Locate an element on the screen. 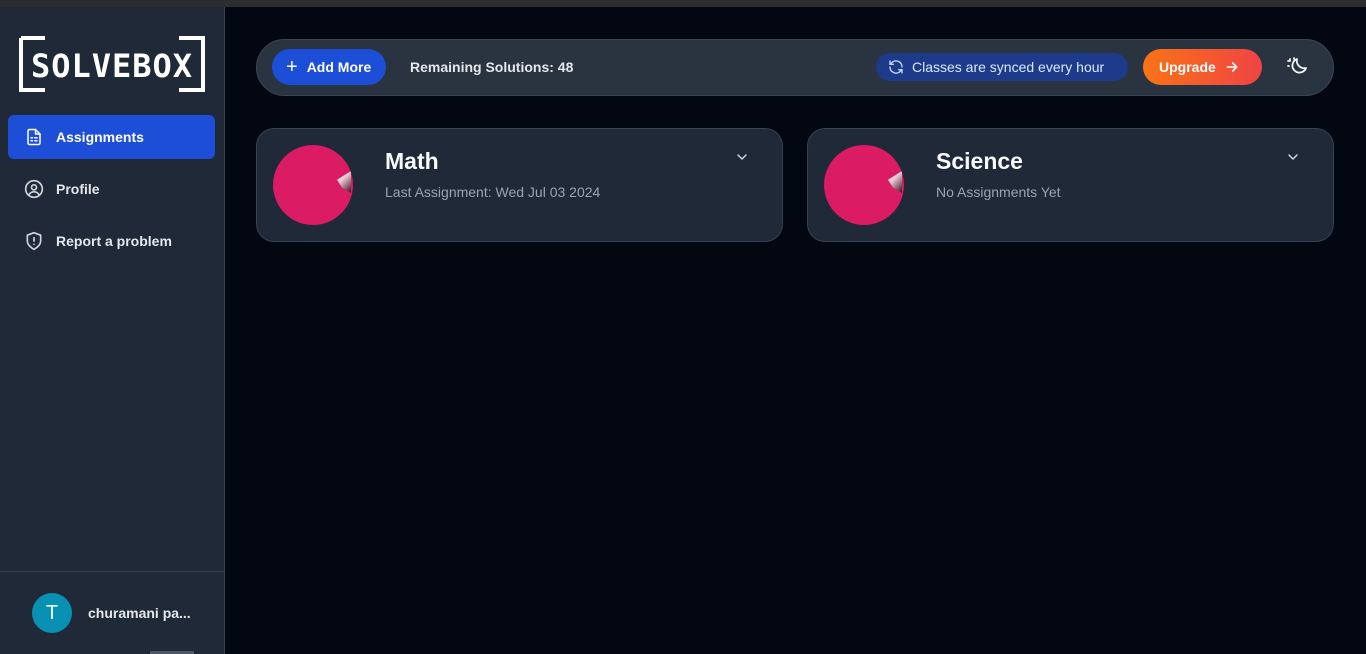 The height and width of the screenshot is (654, 1366). sync-status-badge: Classes are synced every hour is located at coordinates (1002, 67).